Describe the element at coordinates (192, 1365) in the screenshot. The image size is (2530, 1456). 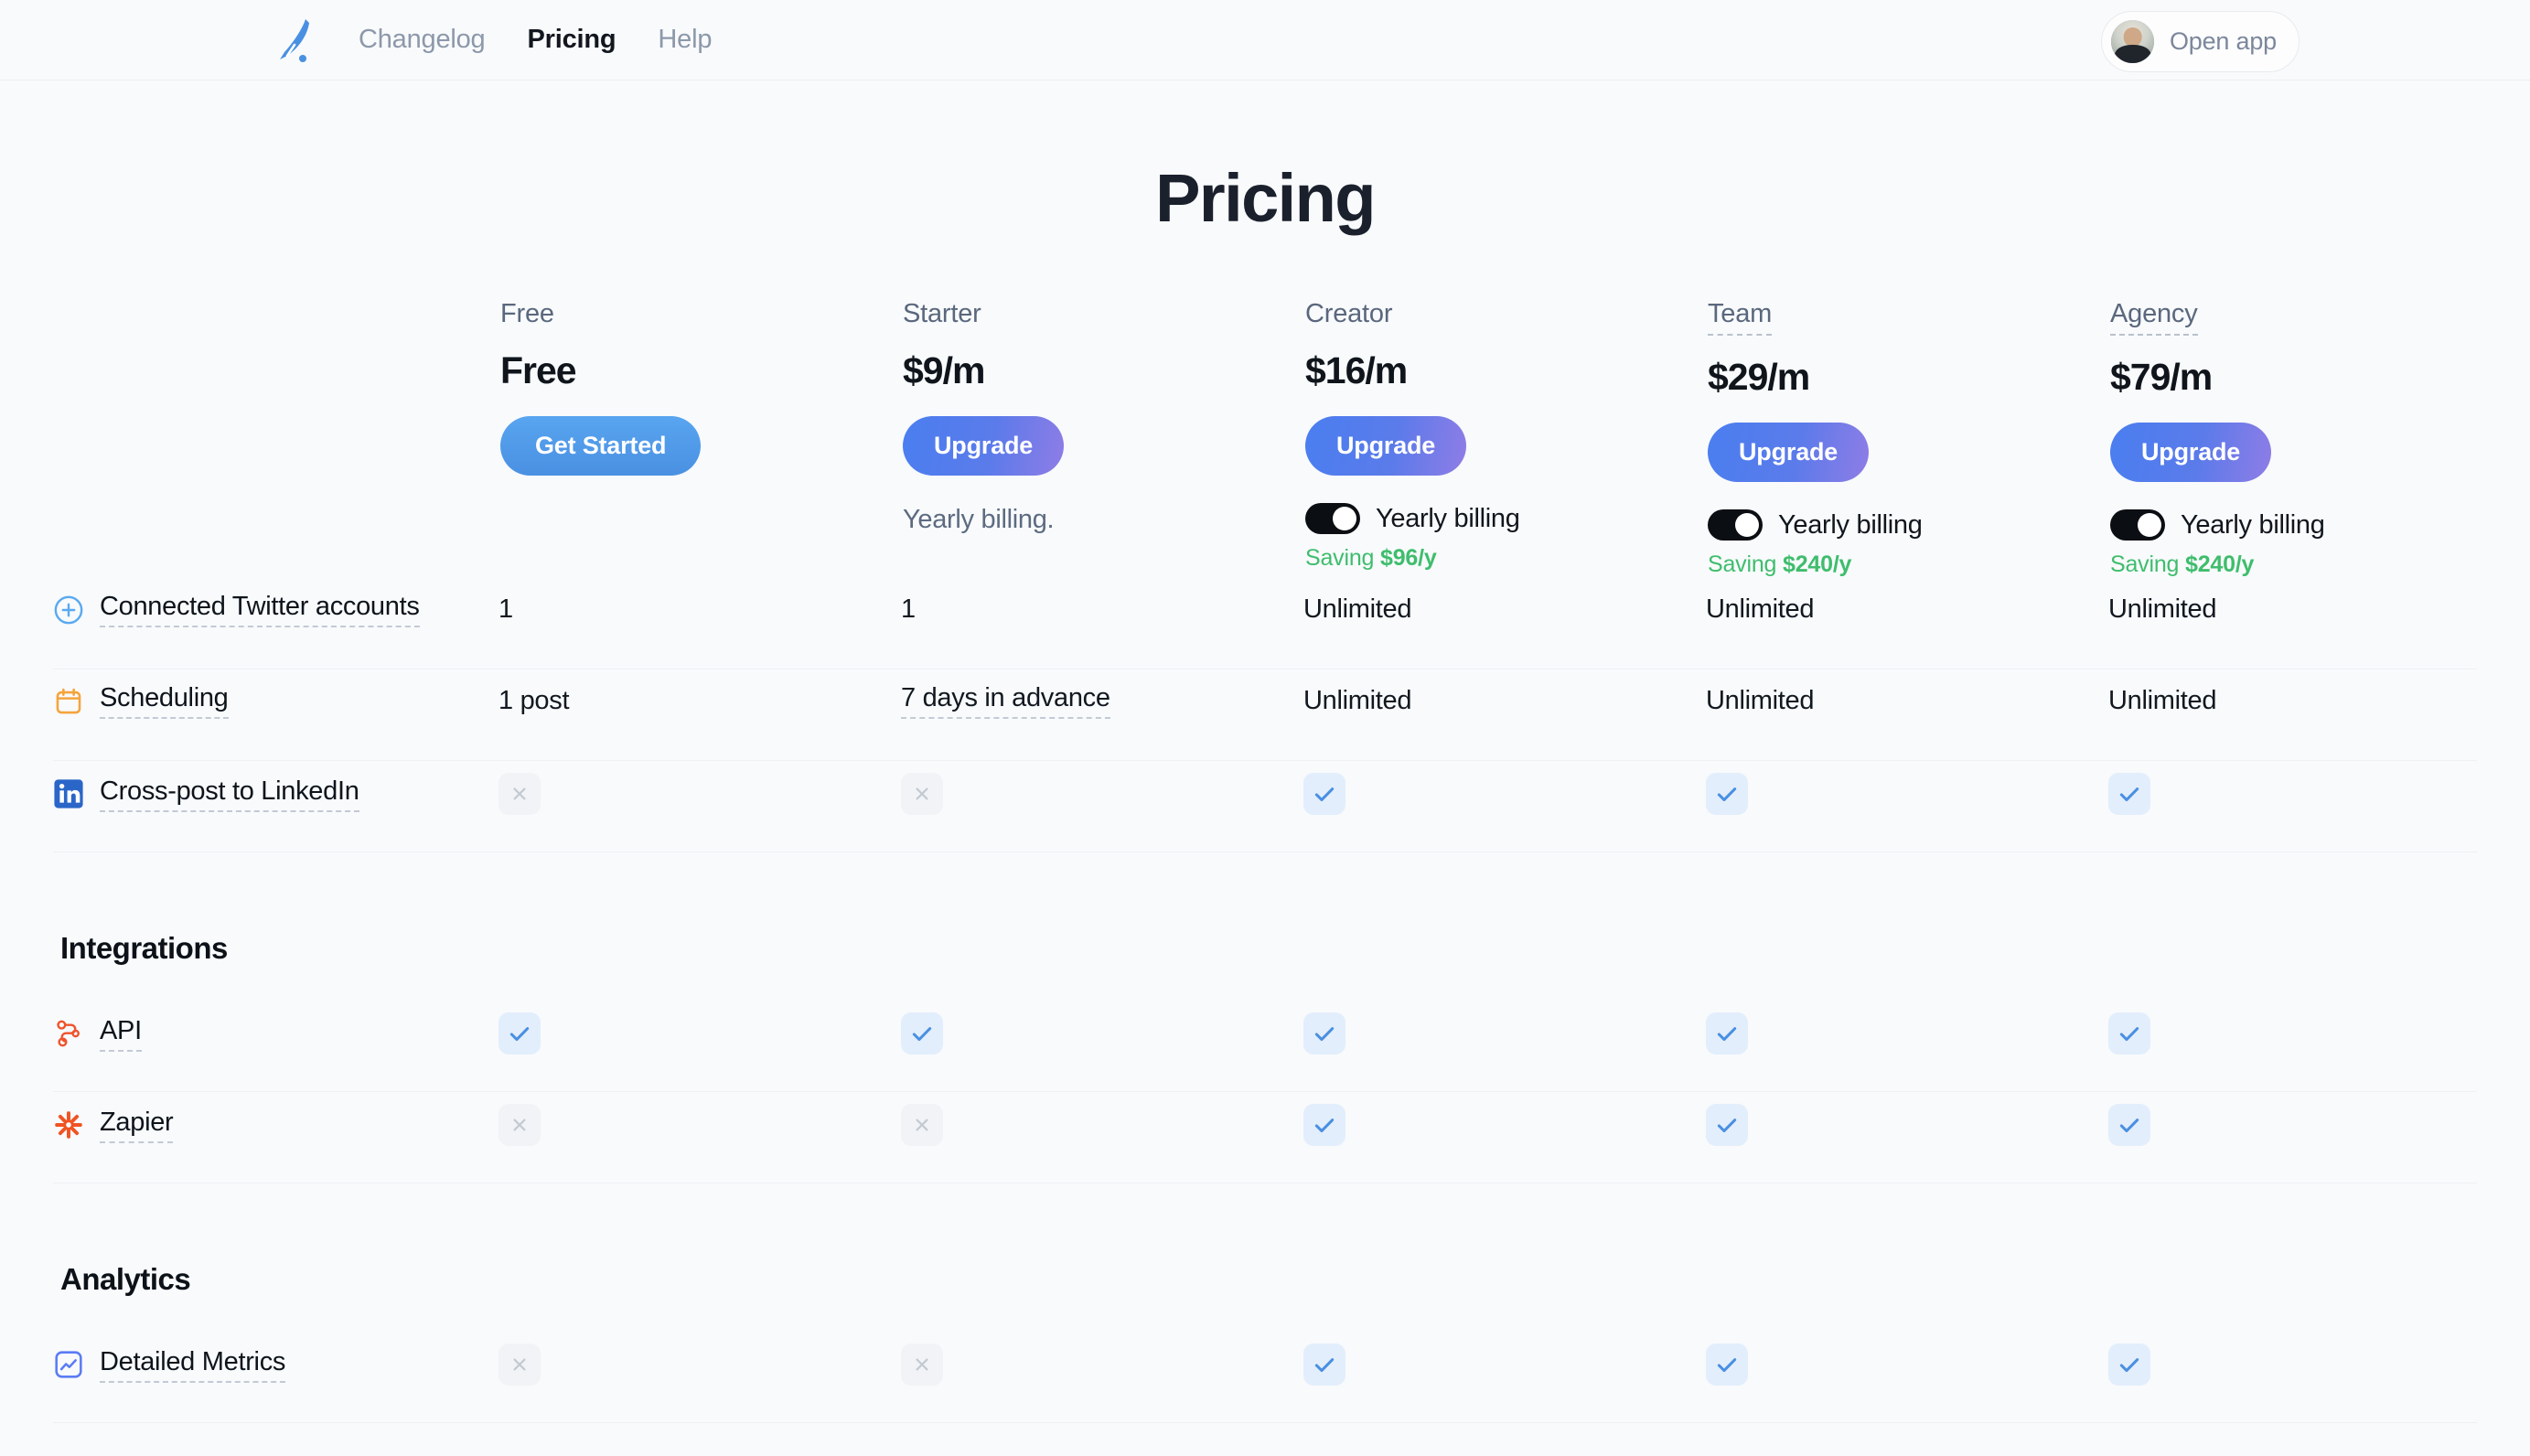
I see `feature-name: Detailed Metrics` at that location.